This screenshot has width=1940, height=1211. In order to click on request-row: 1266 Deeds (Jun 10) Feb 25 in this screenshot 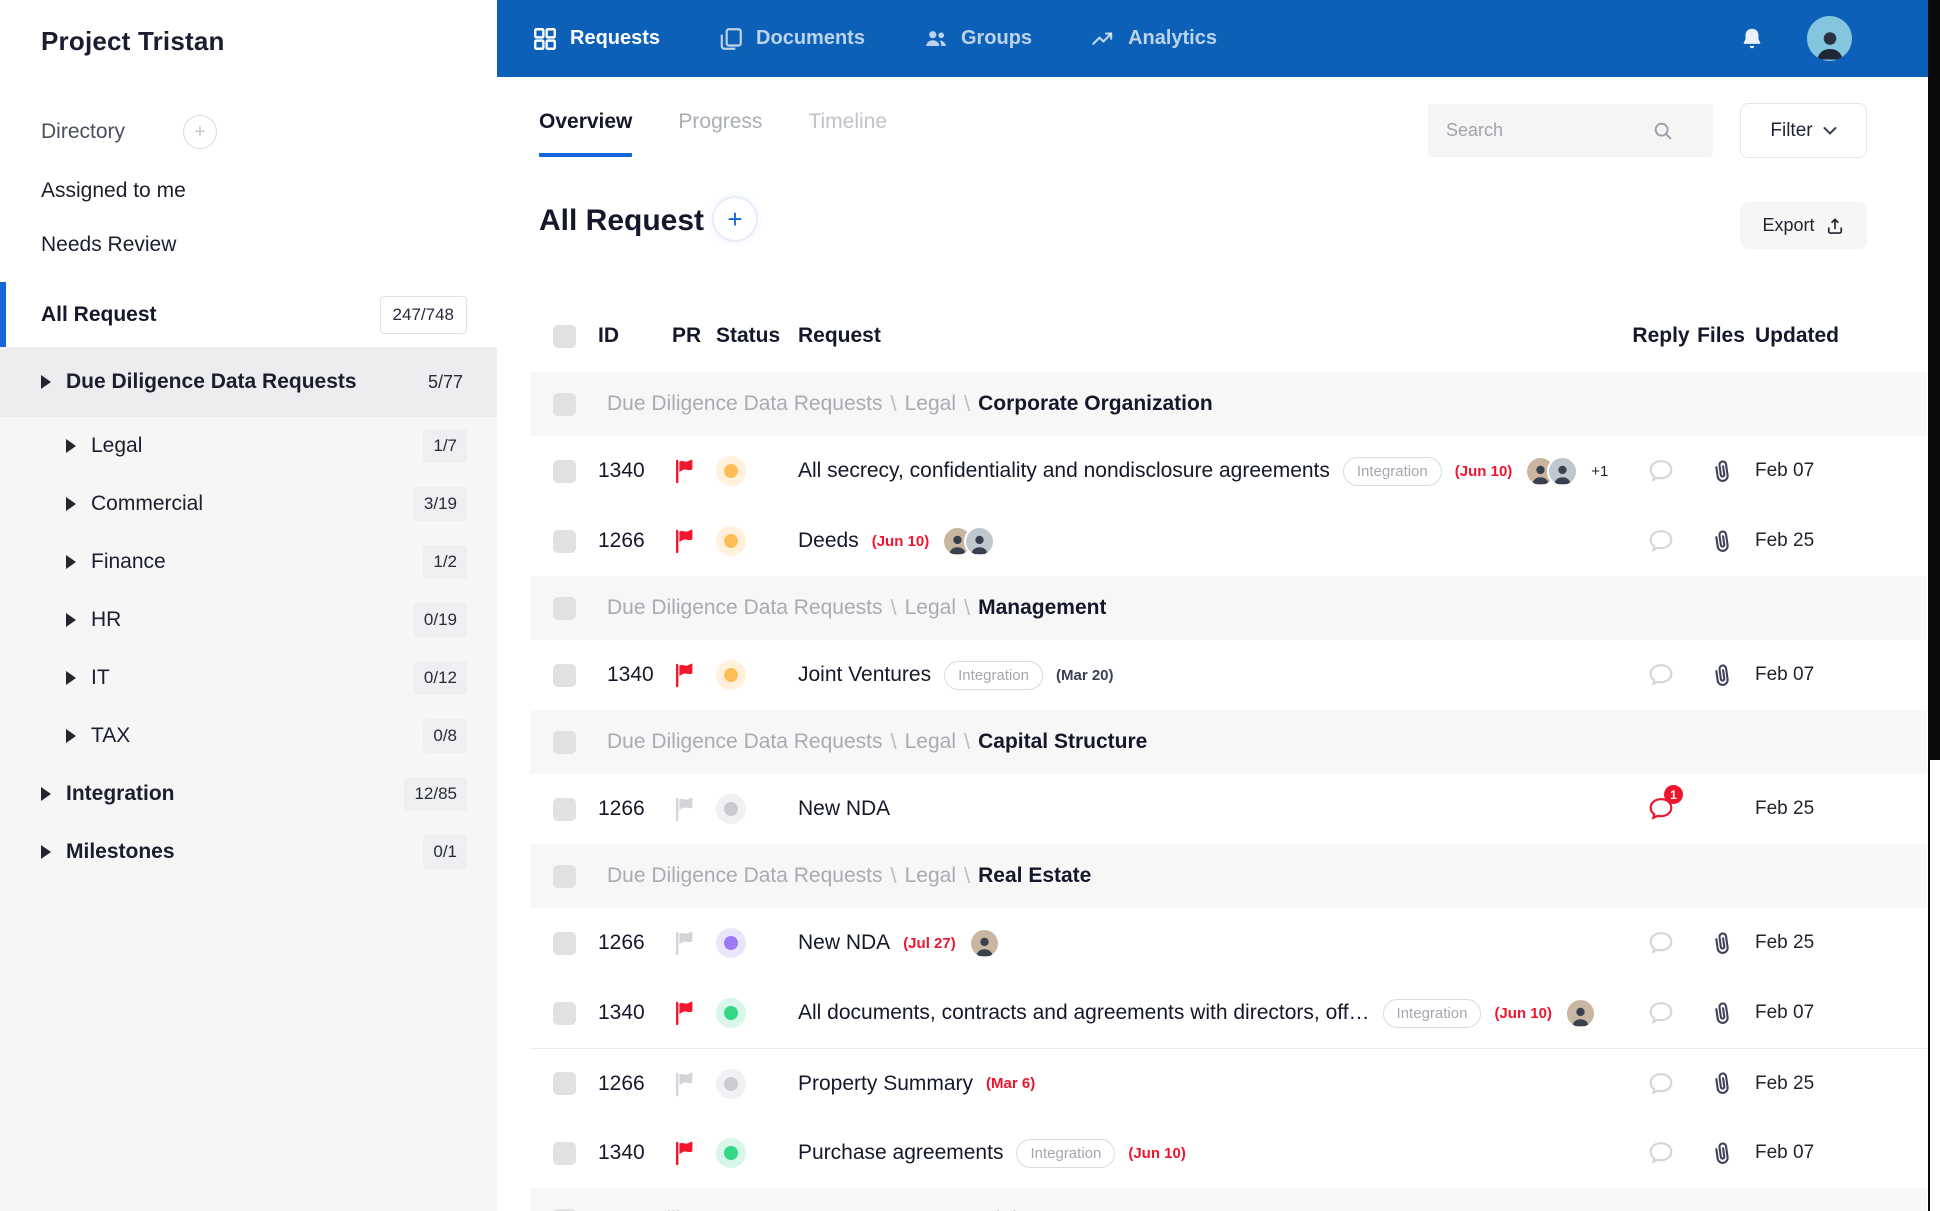, I will do `click(1228, 541)`.